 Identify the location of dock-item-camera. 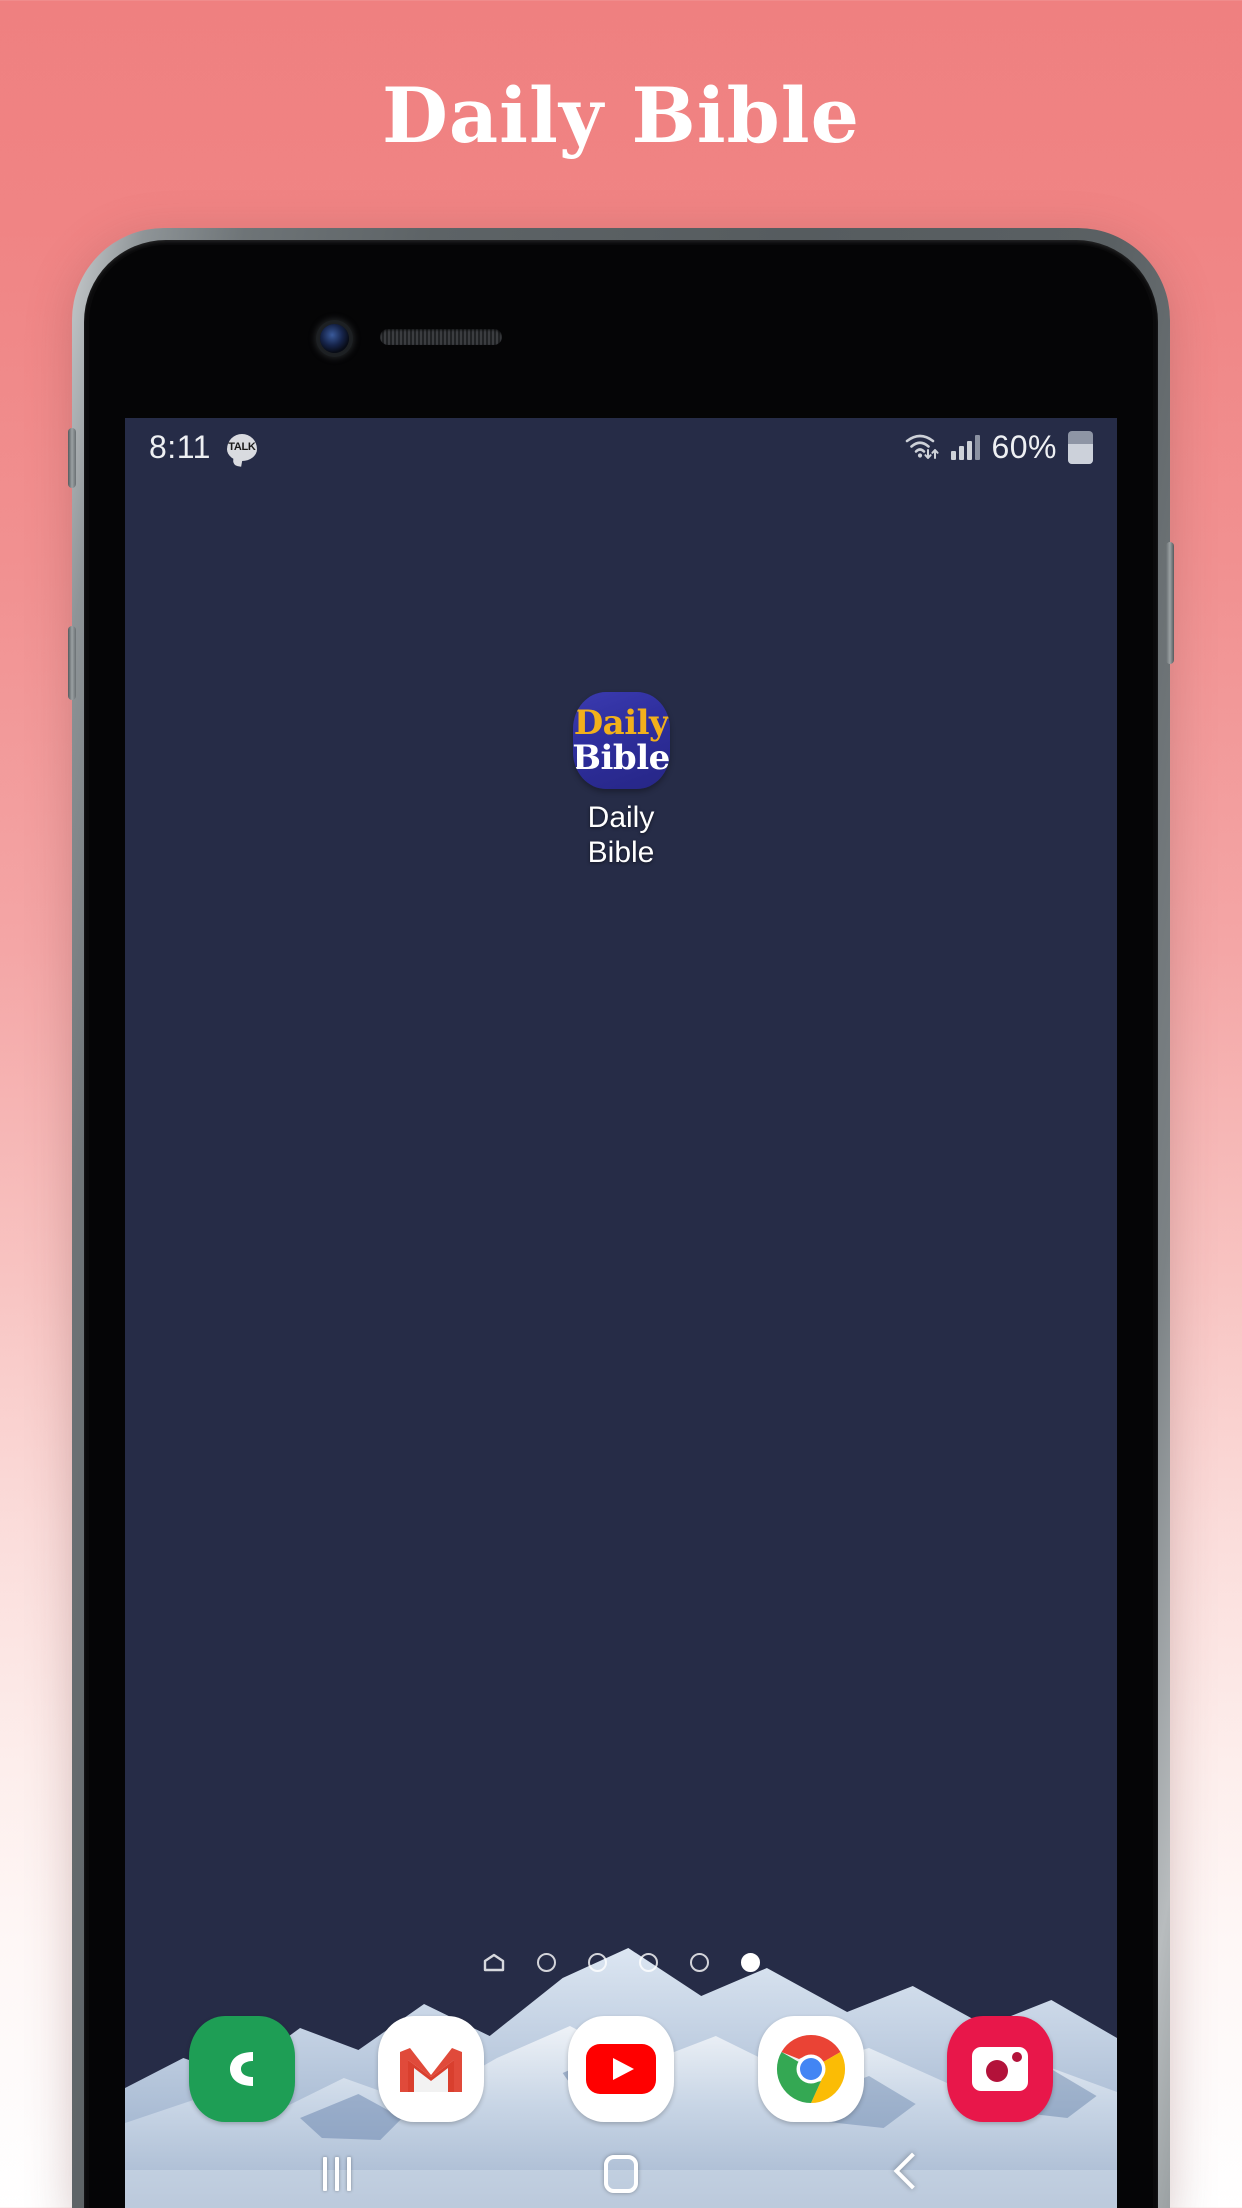
(1000, 2069).